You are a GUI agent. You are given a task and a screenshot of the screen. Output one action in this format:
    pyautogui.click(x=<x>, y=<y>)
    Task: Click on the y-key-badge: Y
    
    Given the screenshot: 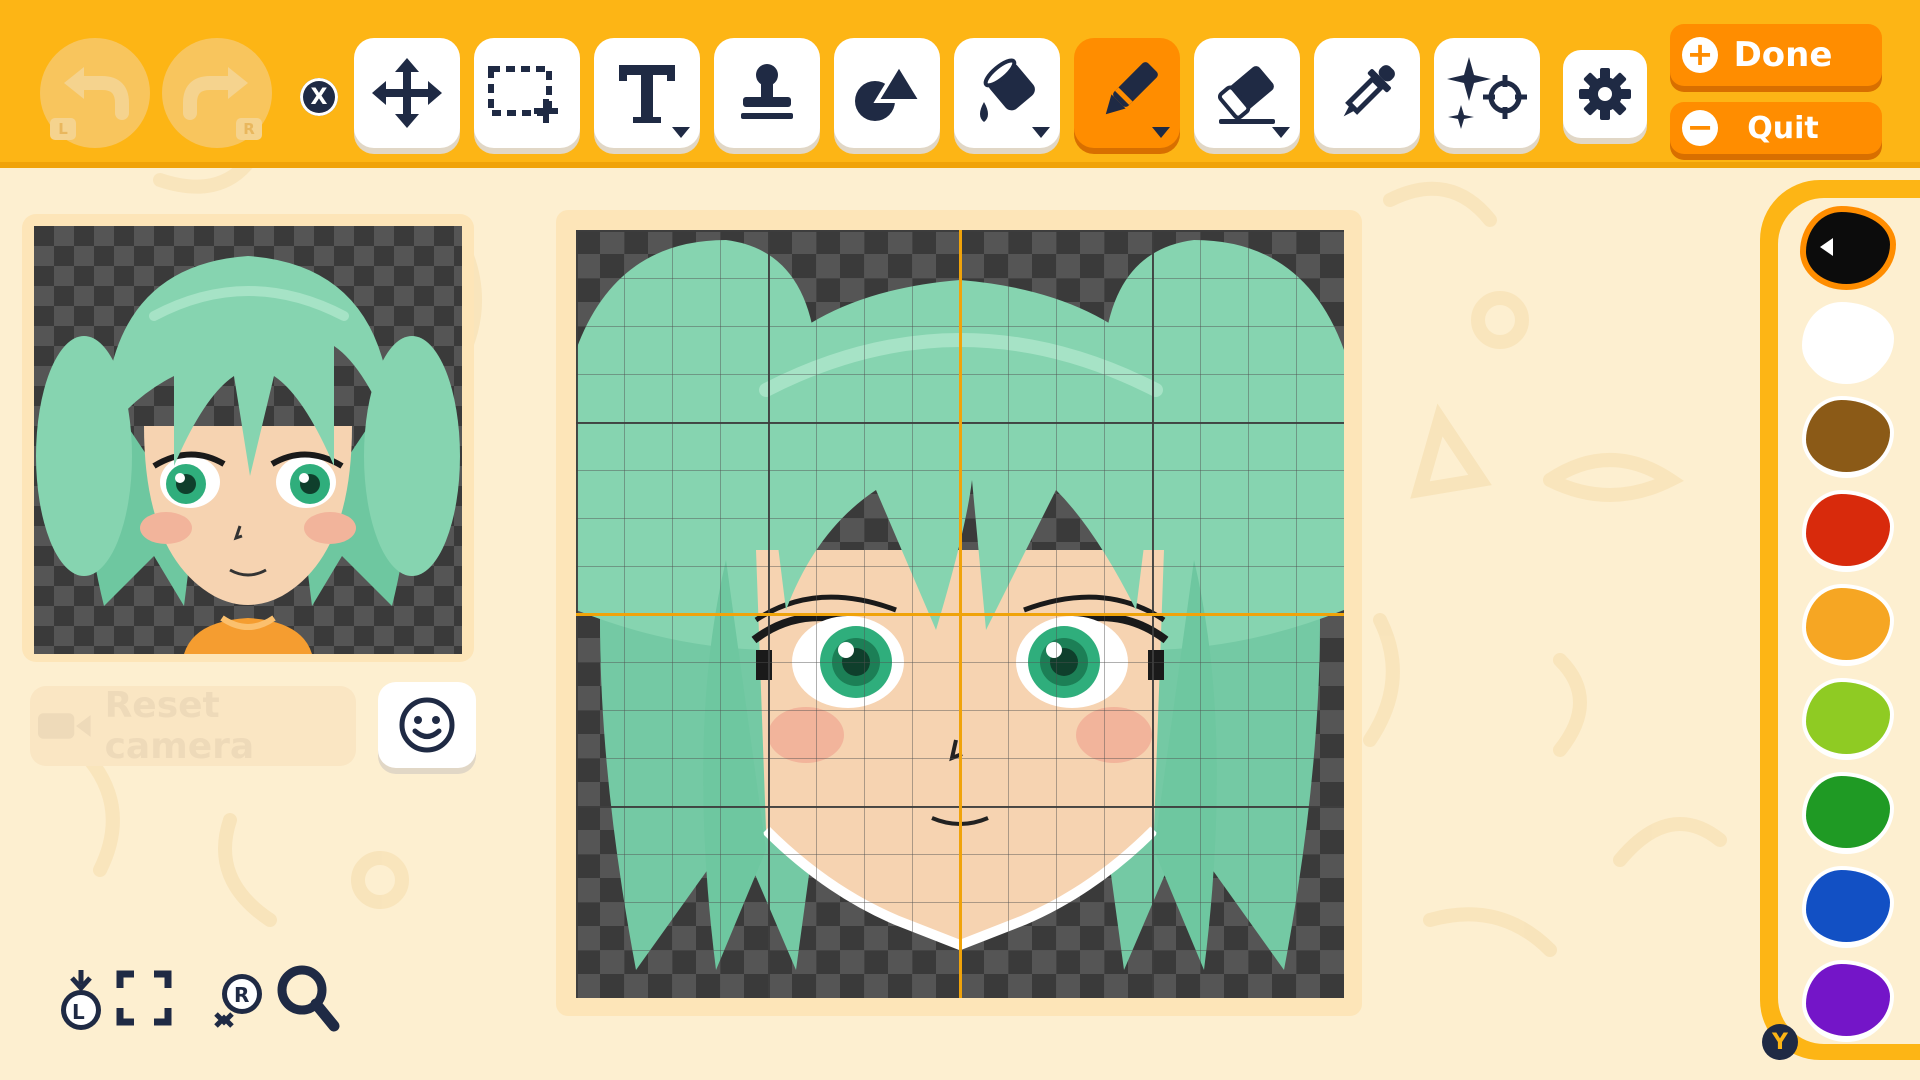 What is the action you would take?
    pyautogui.click(x=1780, y=1042)
    